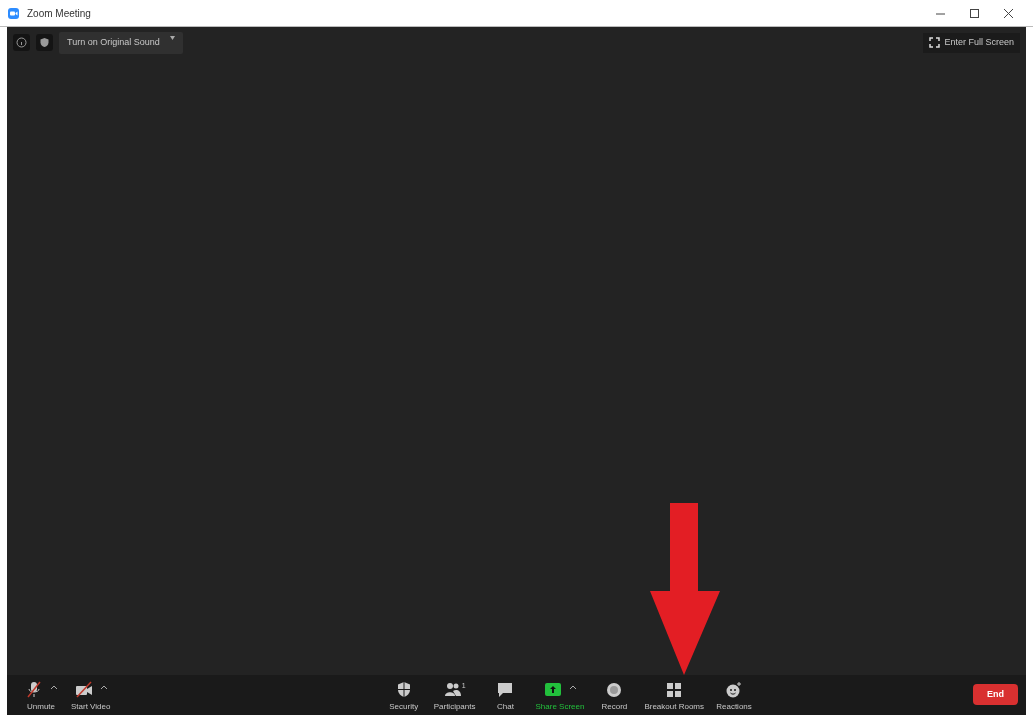 This screenshot has height=715, width=1033. I want to click on toolbar-button: Record, so click(614, 697).